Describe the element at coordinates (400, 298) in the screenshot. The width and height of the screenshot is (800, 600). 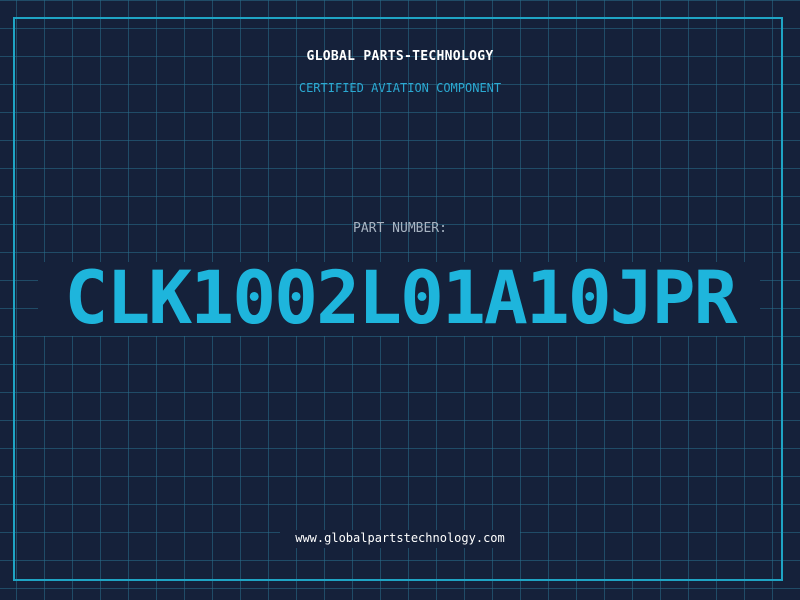
I see `part-number-value: CLK1002L01A10JPR` at that location.